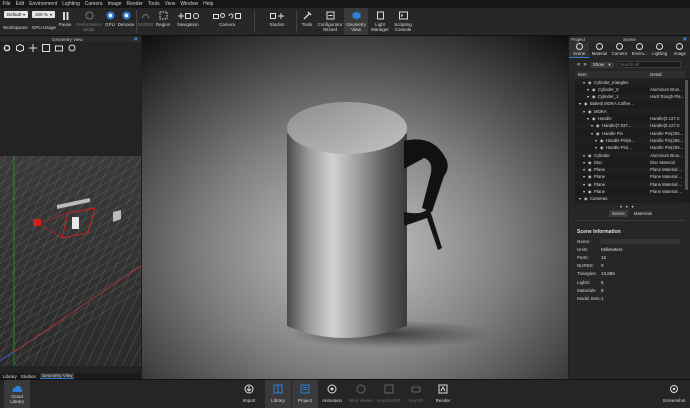 Image resolution: width=690 pixels, height=408 pixels. I want to click on transform-icon, so click(33, 48).